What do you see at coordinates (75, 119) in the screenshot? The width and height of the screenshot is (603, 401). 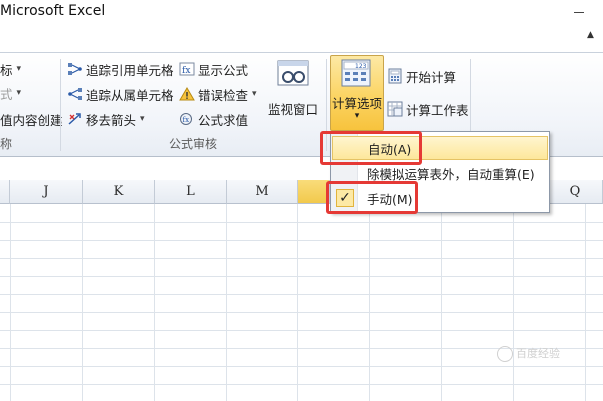 I see `remove-arrows-icon` at bounding box center [75, 119].